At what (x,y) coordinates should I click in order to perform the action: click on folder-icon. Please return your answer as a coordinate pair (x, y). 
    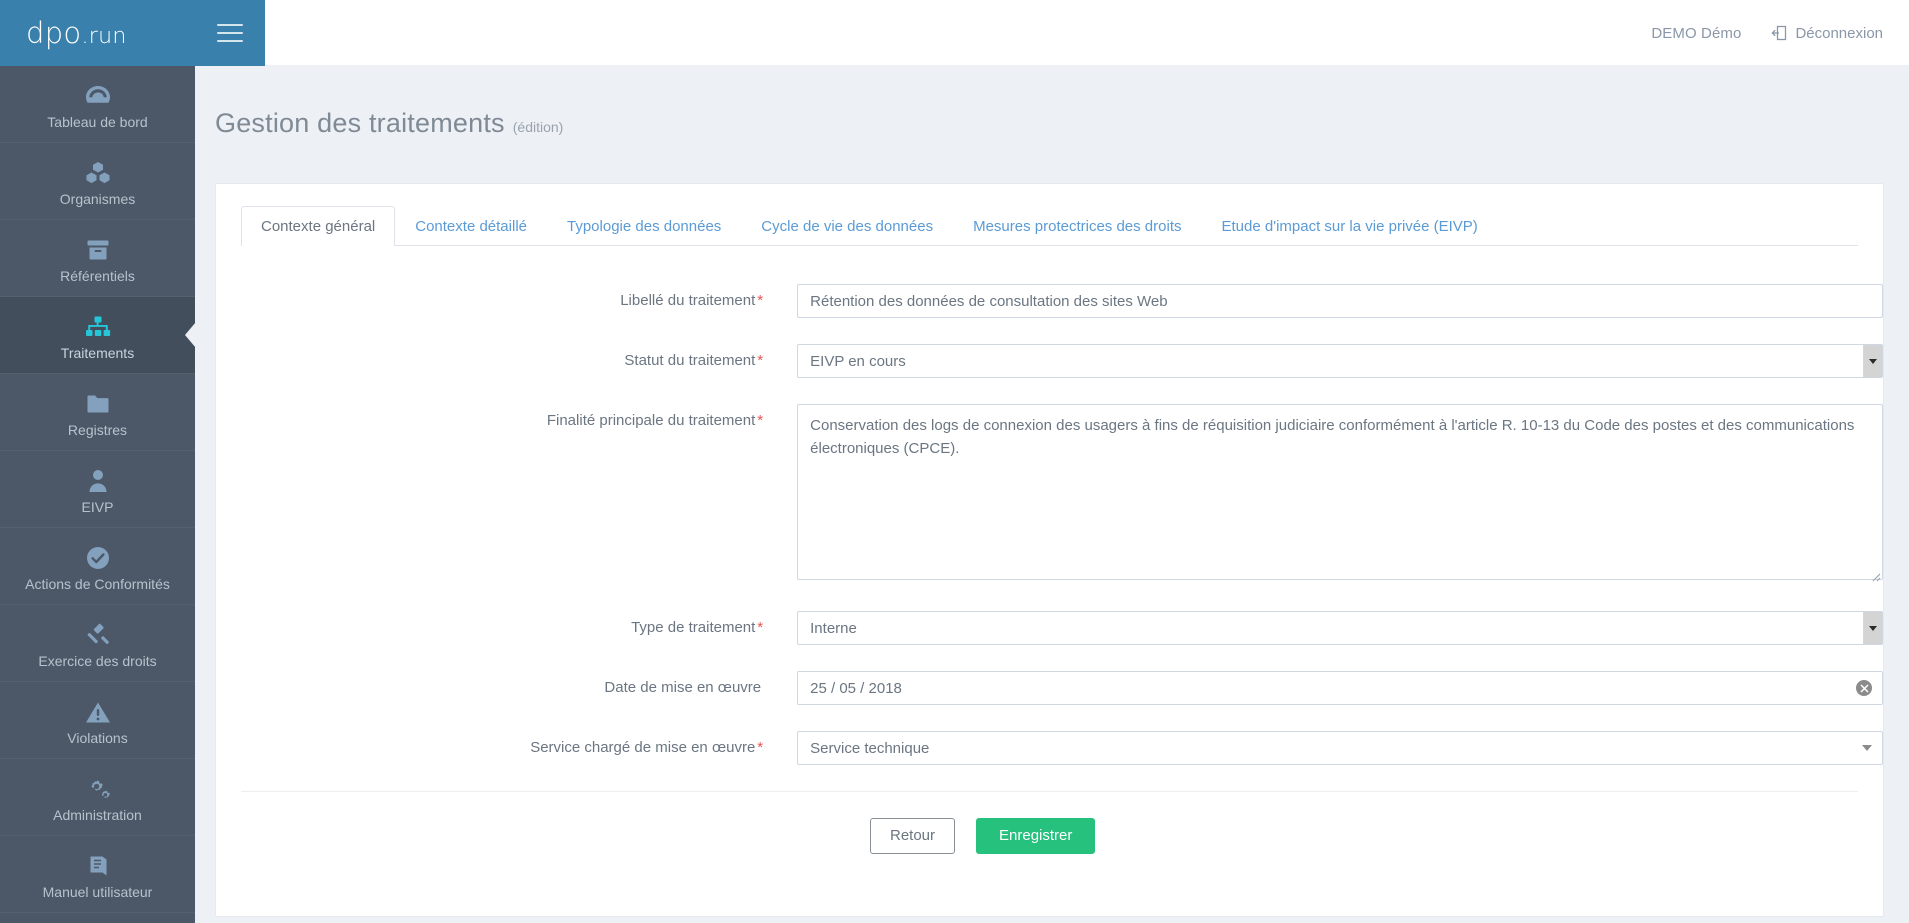
    Looking at the image, I should click on (98, 404).